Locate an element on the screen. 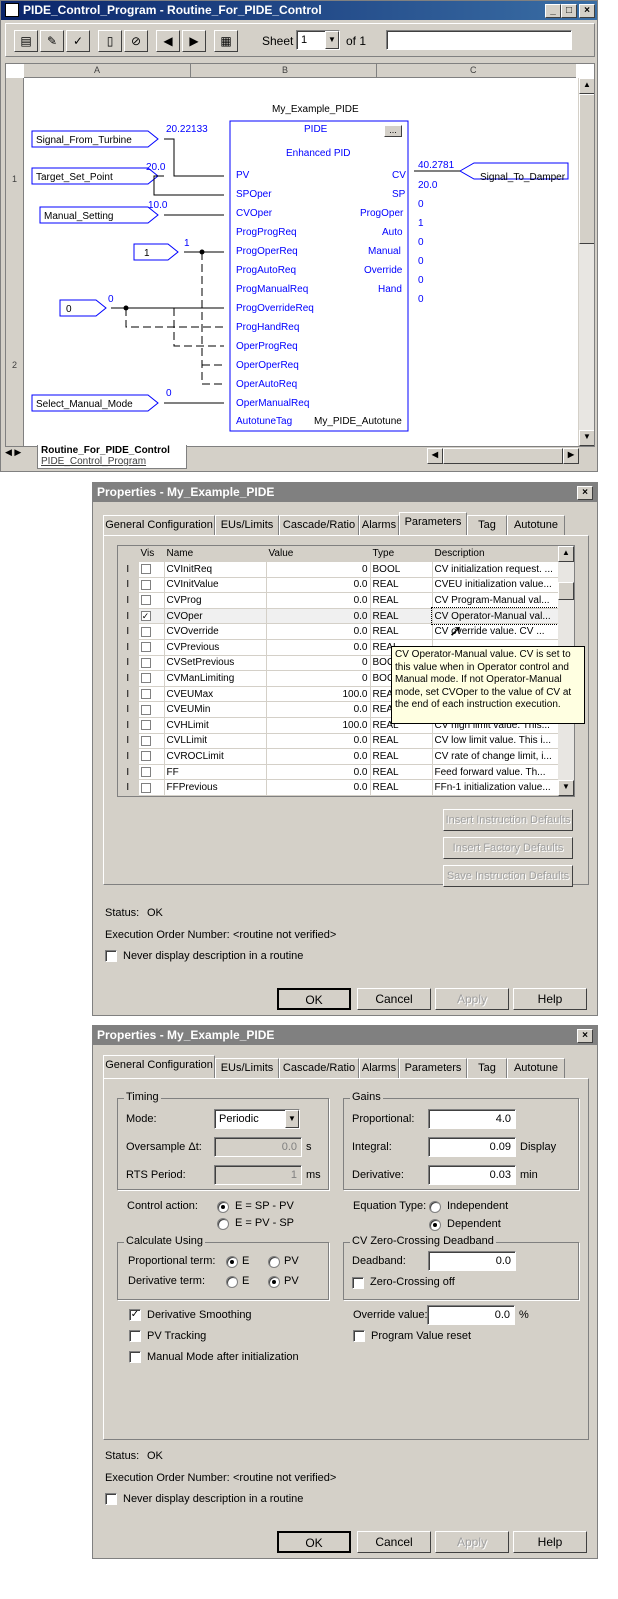 The height and width of the screenshot is (1599, 618). tab-eus-limits: EUs/Limits is located at coordinates (247, 525).